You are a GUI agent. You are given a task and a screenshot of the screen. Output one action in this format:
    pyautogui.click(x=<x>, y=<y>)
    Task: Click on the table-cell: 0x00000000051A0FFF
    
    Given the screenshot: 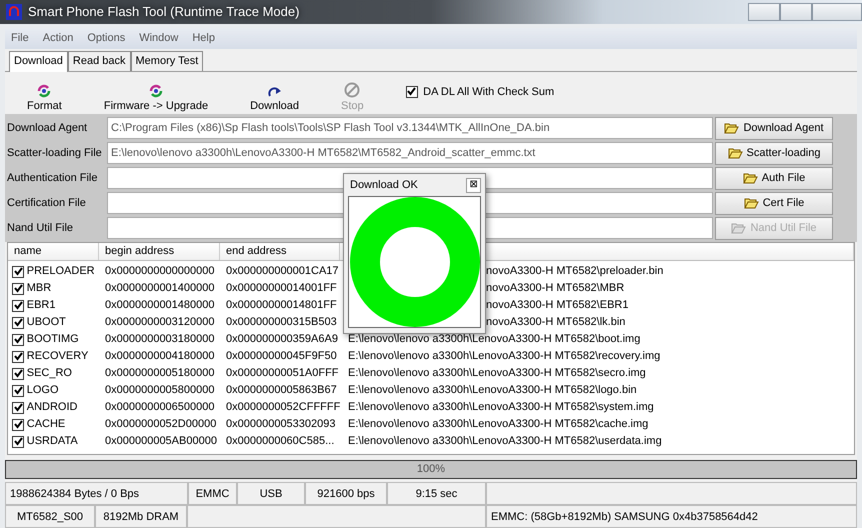 What is the action you would take?
    pyautogui.click(x=282, y=373)
    